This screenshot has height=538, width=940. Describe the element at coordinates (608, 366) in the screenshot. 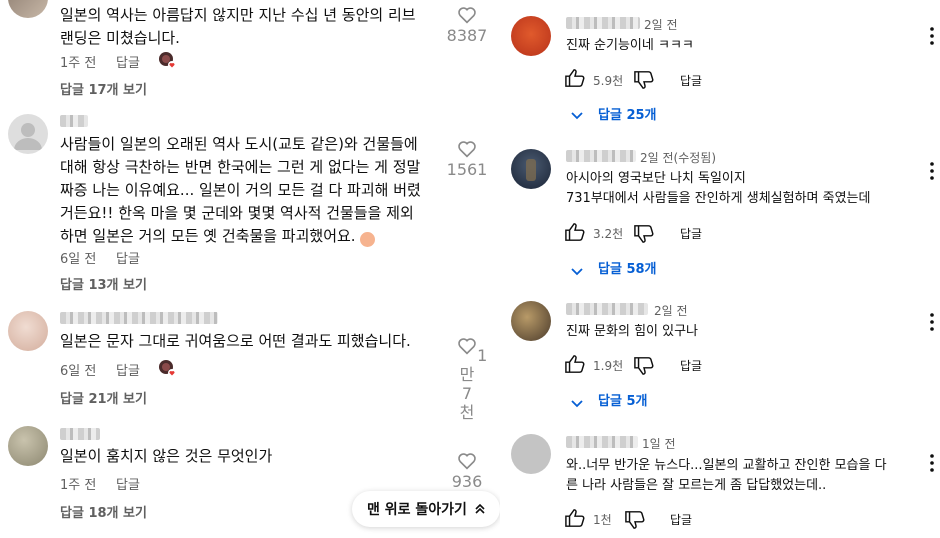

I see `like-count: 1.9천` at that location.